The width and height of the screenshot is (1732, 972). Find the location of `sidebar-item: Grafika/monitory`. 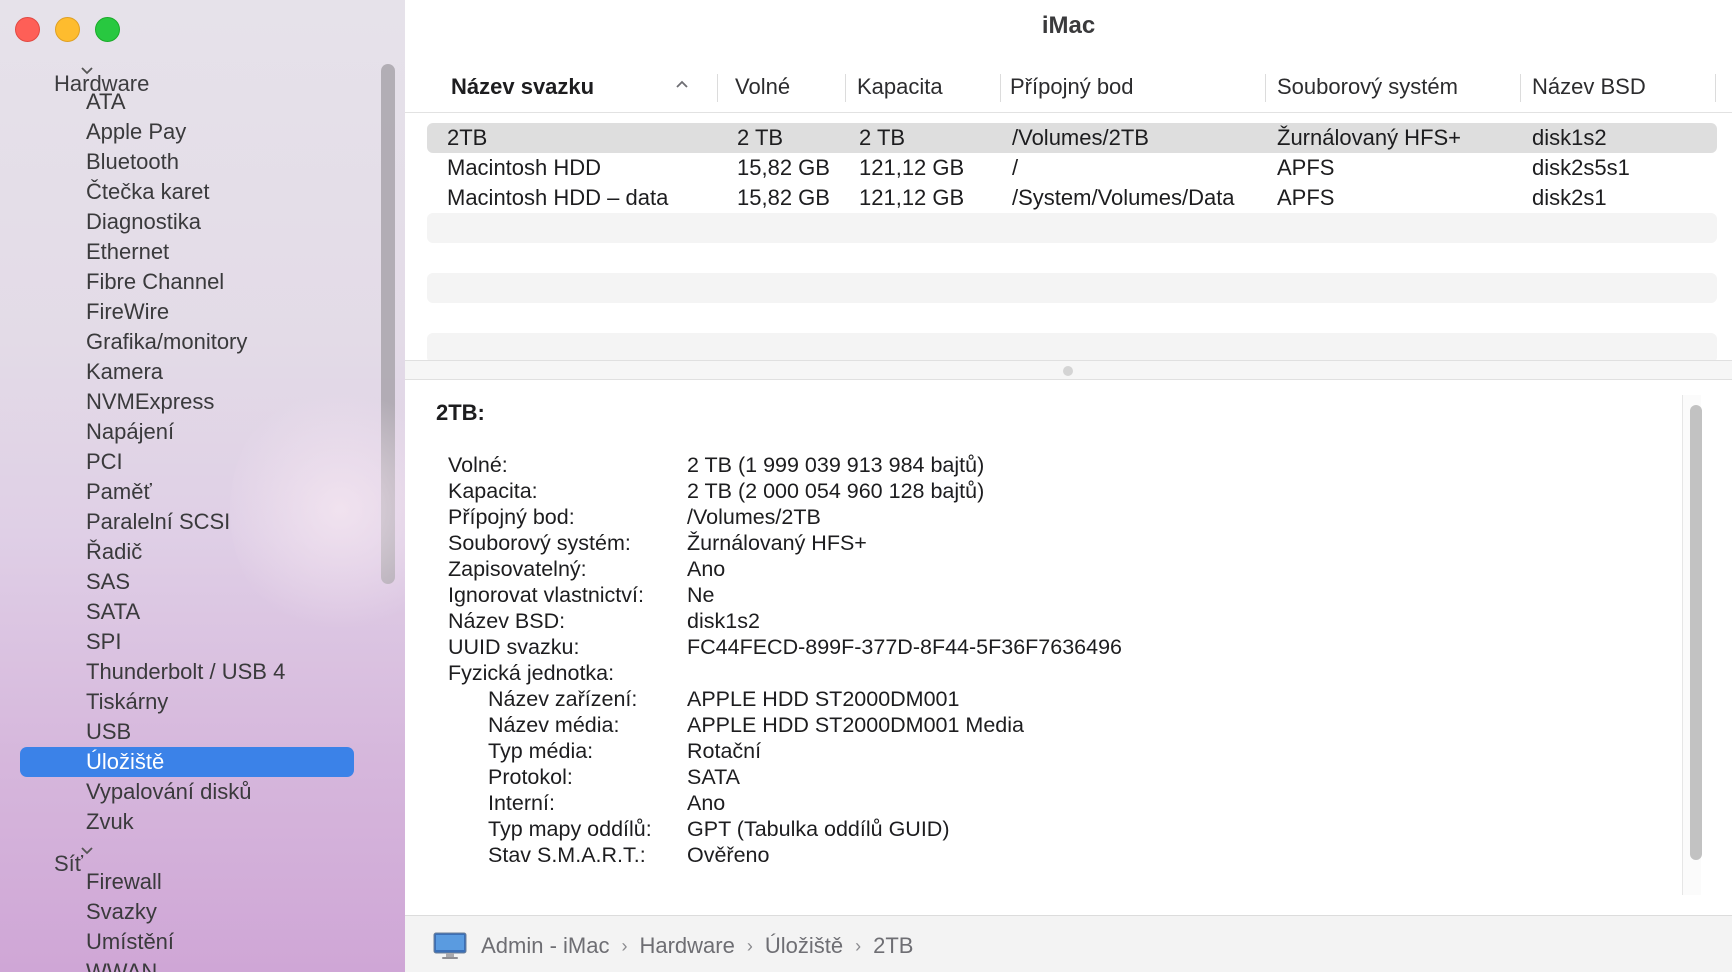

sidebar-item: Grafika/monitory is located at coordinates (190, 342).